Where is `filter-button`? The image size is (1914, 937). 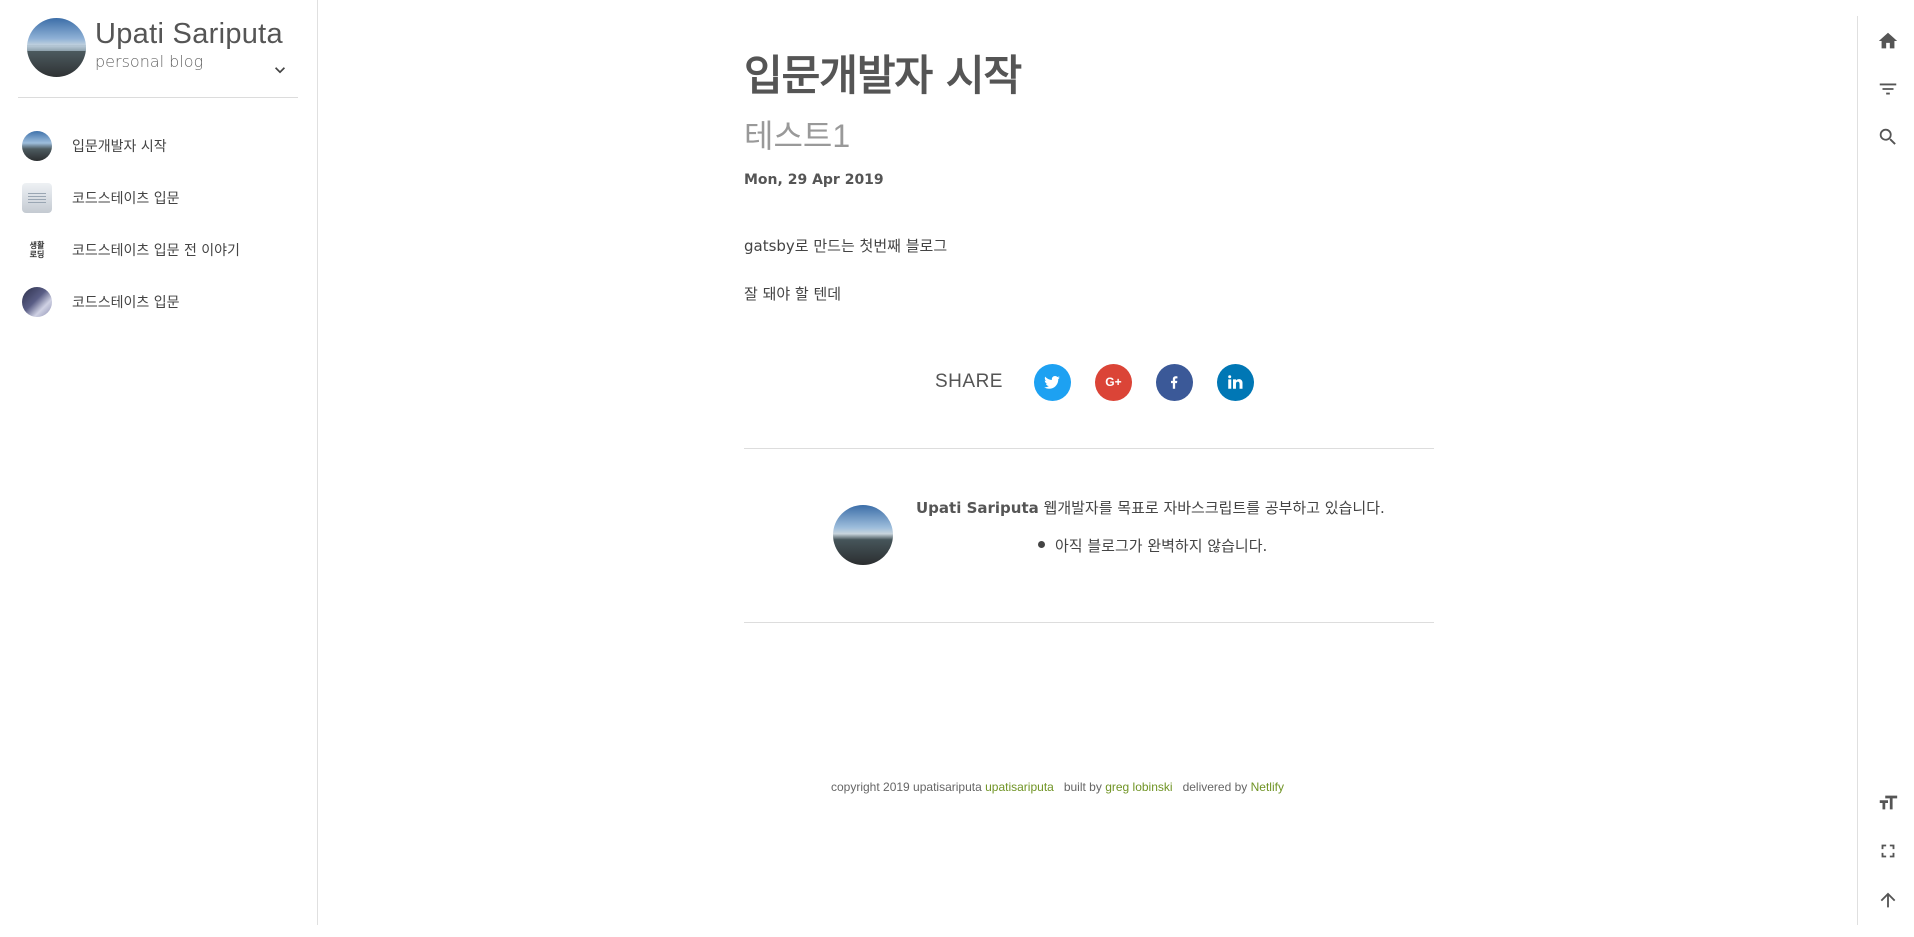 filter-button is located at coordinates (1888, 89).